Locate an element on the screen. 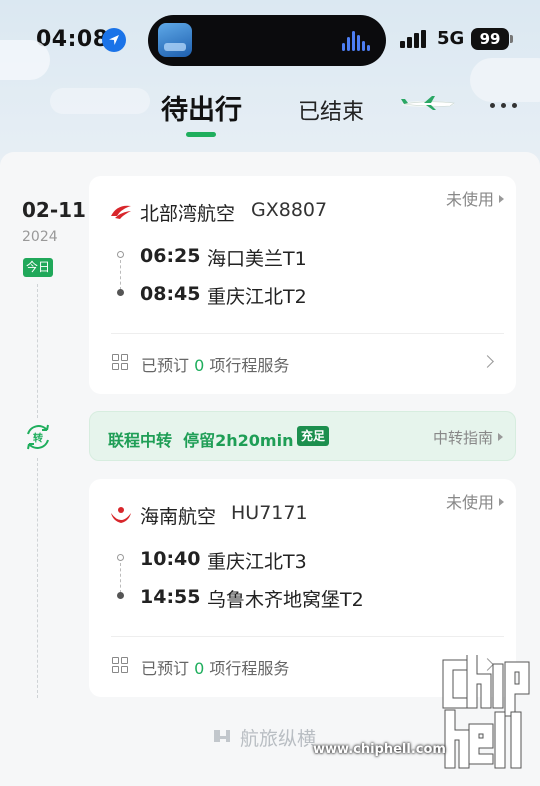 The width and height of the screenshot is (540, 786). transfer-banner: 联程中转 停留2h20min 充足 中转指南 is located at coordinates (302, 436).